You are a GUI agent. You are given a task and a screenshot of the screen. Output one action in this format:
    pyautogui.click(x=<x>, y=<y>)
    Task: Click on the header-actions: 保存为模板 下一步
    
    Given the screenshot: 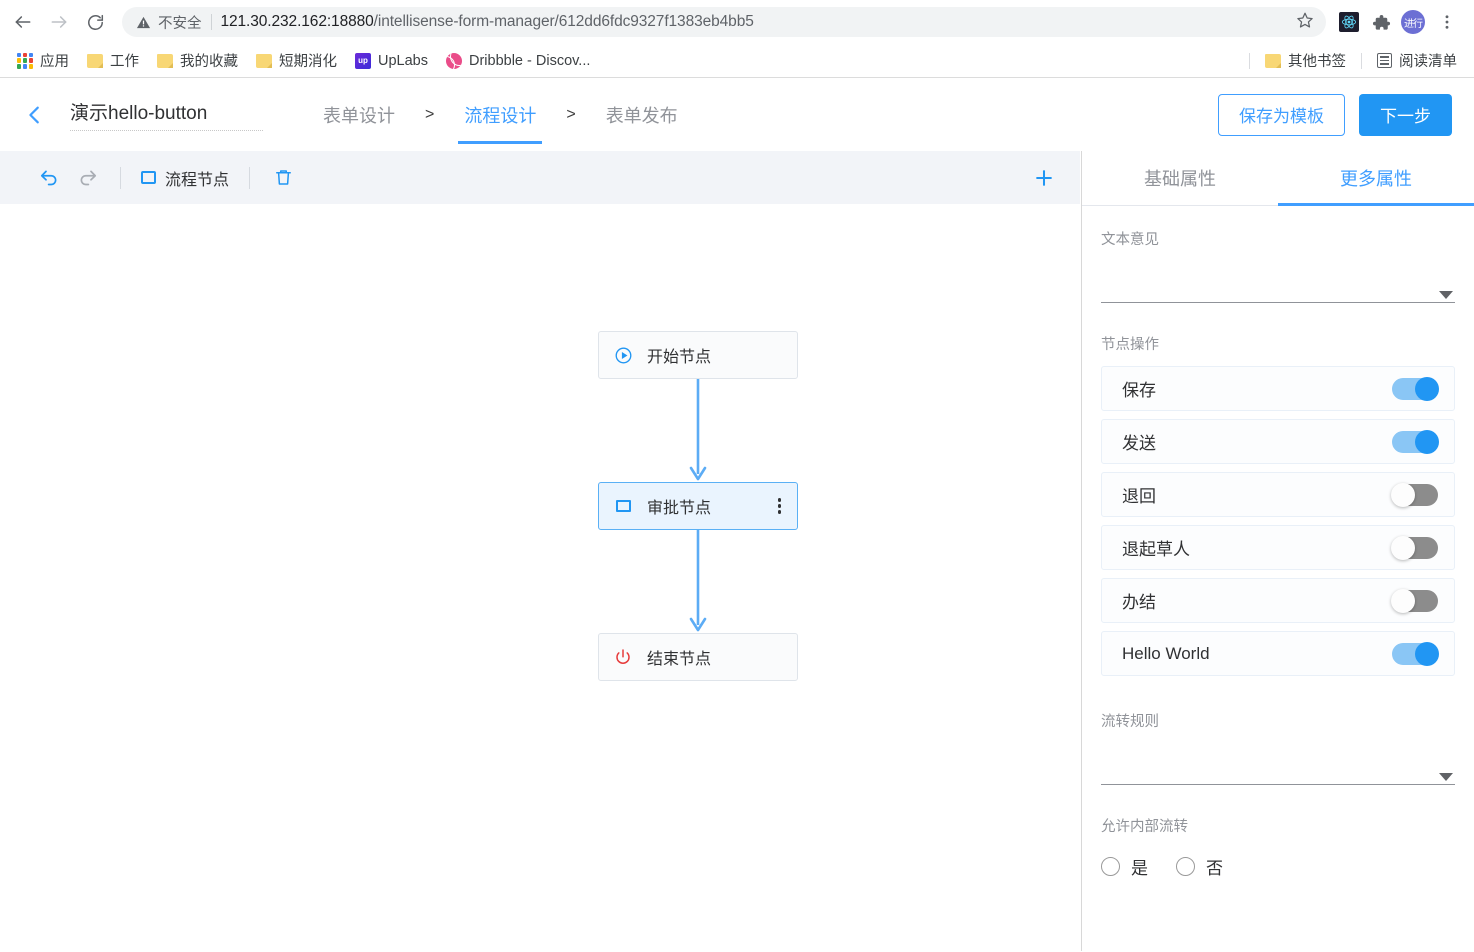 What is the action you would take?
    pyautogui.click(x=1335, y=114)
    